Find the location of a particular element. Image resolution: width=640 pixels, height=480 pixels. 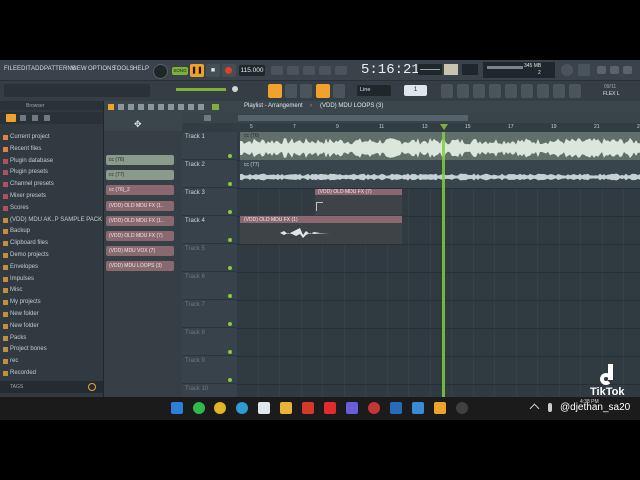

plug-icon is located at coordinates (543, 91).